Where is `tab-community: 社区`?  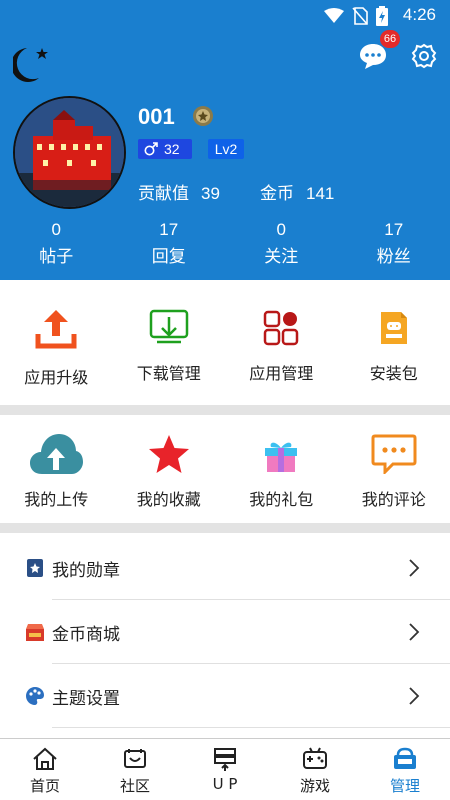
tab-community: 社区 is located at coordinates (135, 769).